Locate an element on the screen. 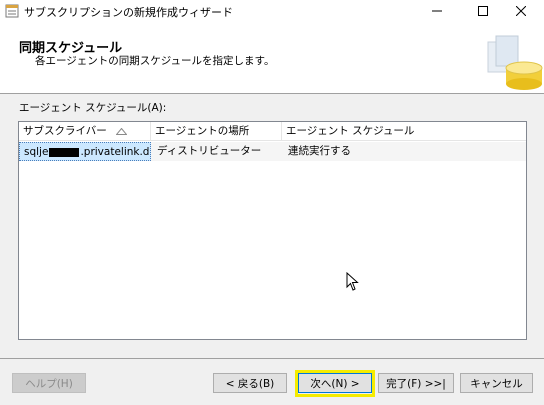 Image resolution: width=544 pixels, height=405 pixels. location-cell: ディストリビューター is located at coordinates (216, 151).